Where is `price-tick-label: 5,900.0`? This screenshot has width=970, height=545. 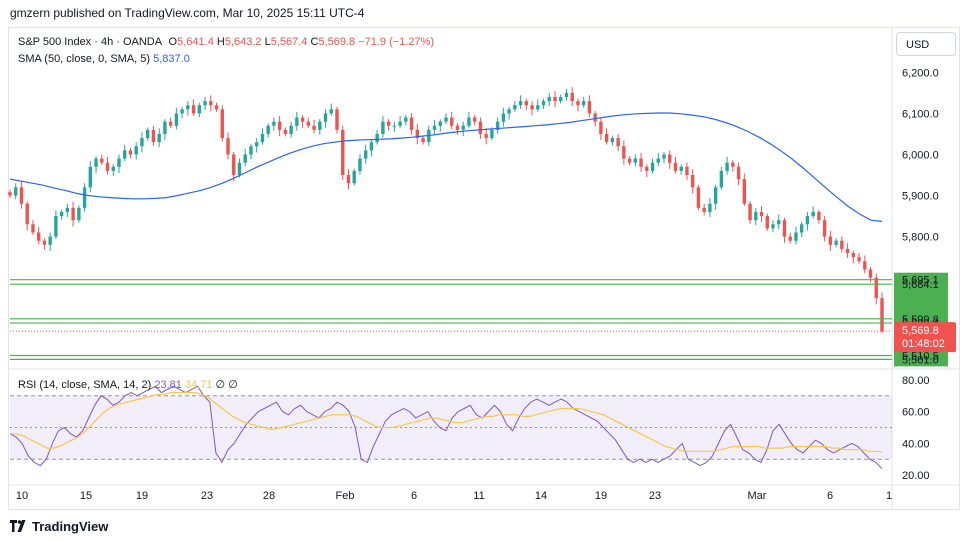
price-tick-label: 5,900.0 is located at coordinates (920, 197).